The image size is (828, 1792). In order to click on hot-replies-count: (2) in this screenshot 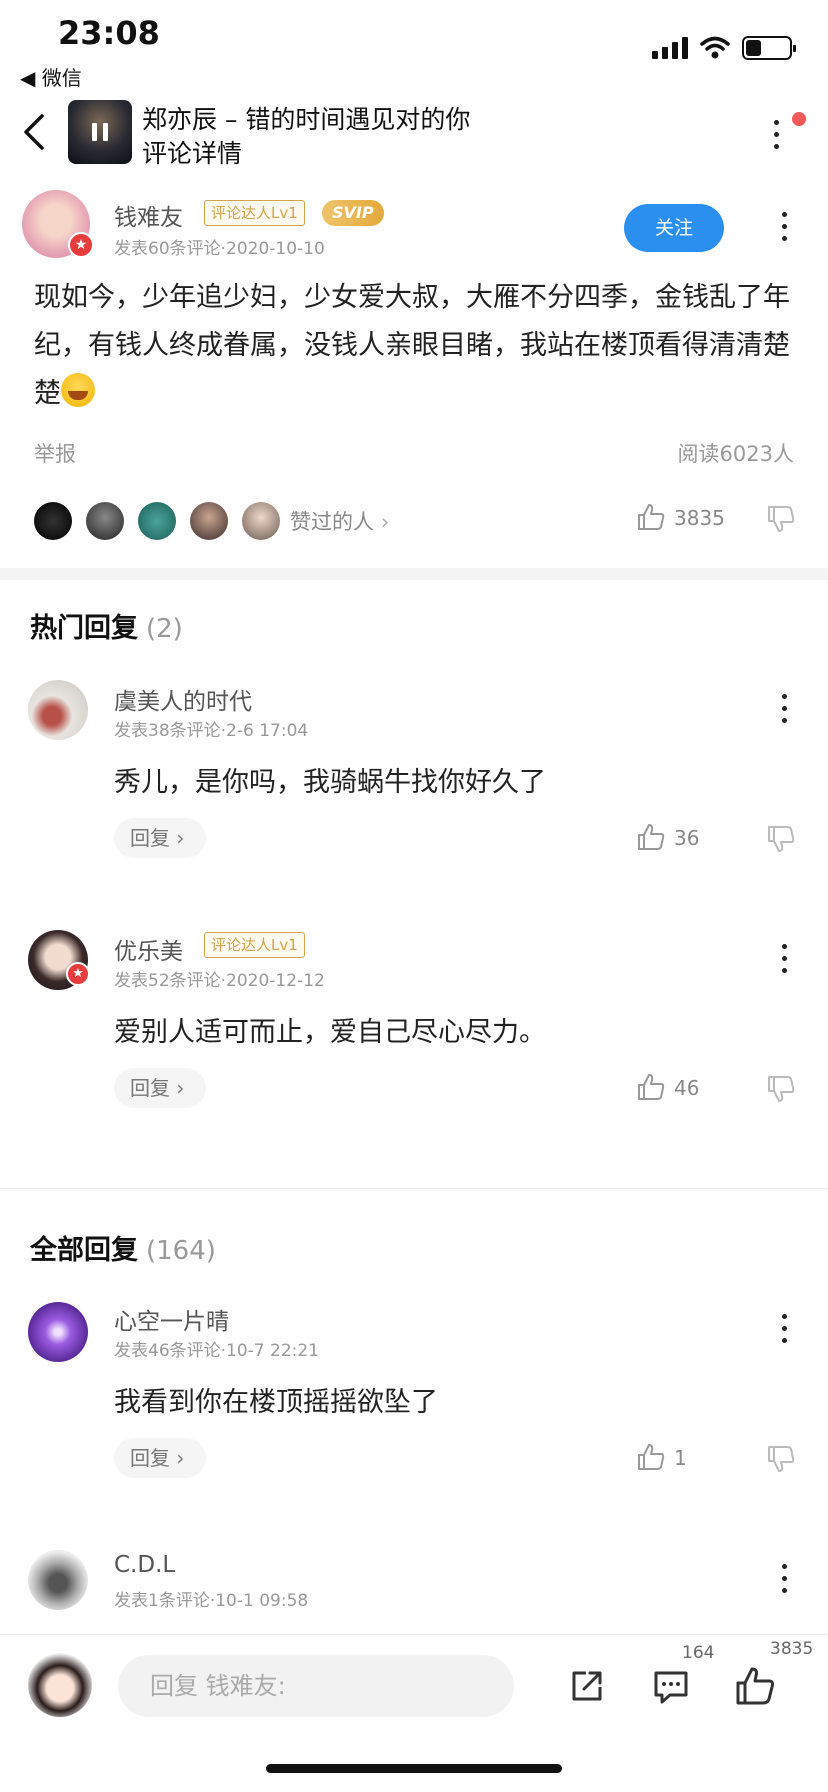, I will do `click(164, 629)`.